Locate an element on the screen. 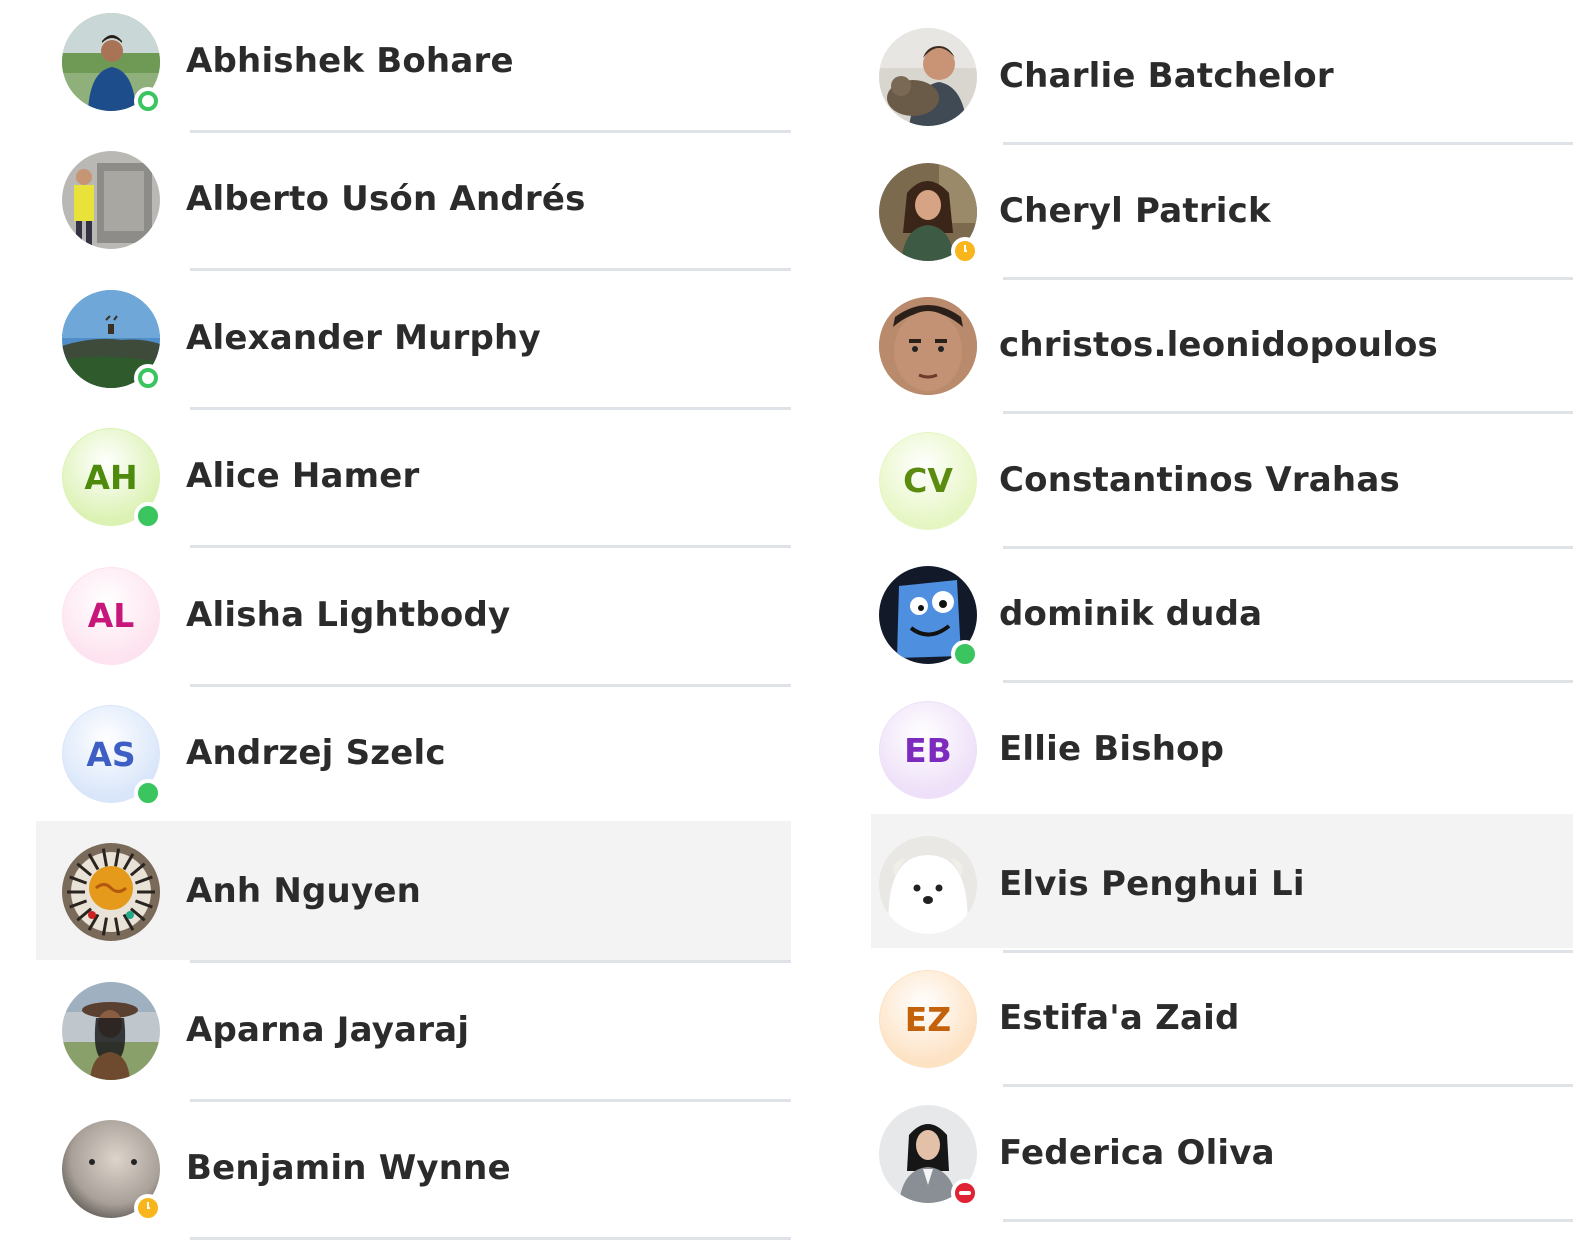 The height and width of the screenshot is (1240, 1573). contact-name: Abhishek Bohare is located at coordinates (350, 61).